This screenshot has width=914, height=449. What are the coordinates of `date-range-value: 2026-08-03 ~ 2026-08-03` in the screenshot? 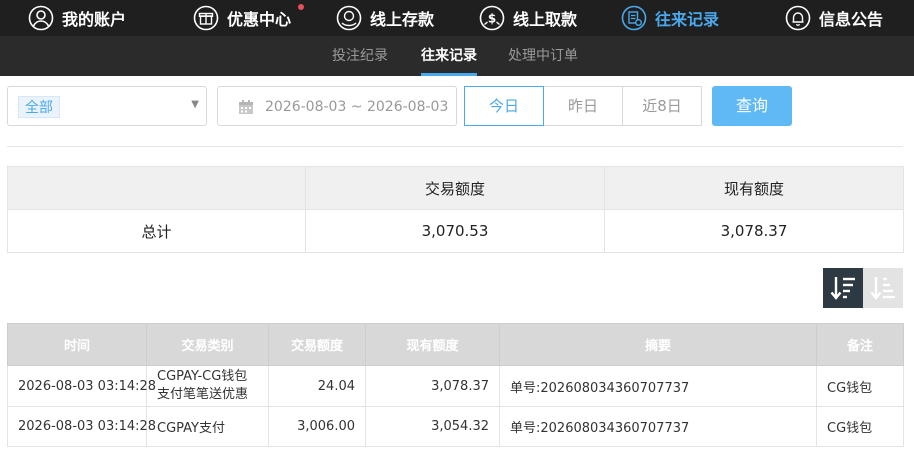 It's located at (357, 107).